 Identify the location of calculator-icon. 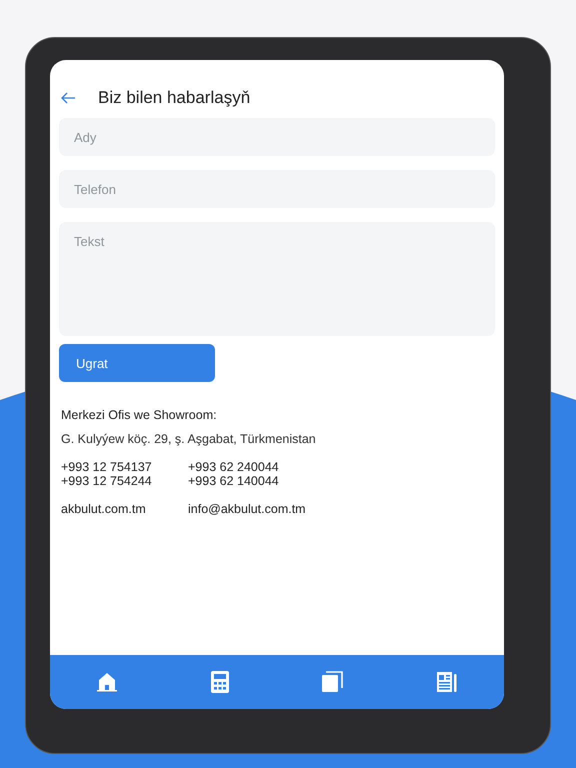
(219, 682).